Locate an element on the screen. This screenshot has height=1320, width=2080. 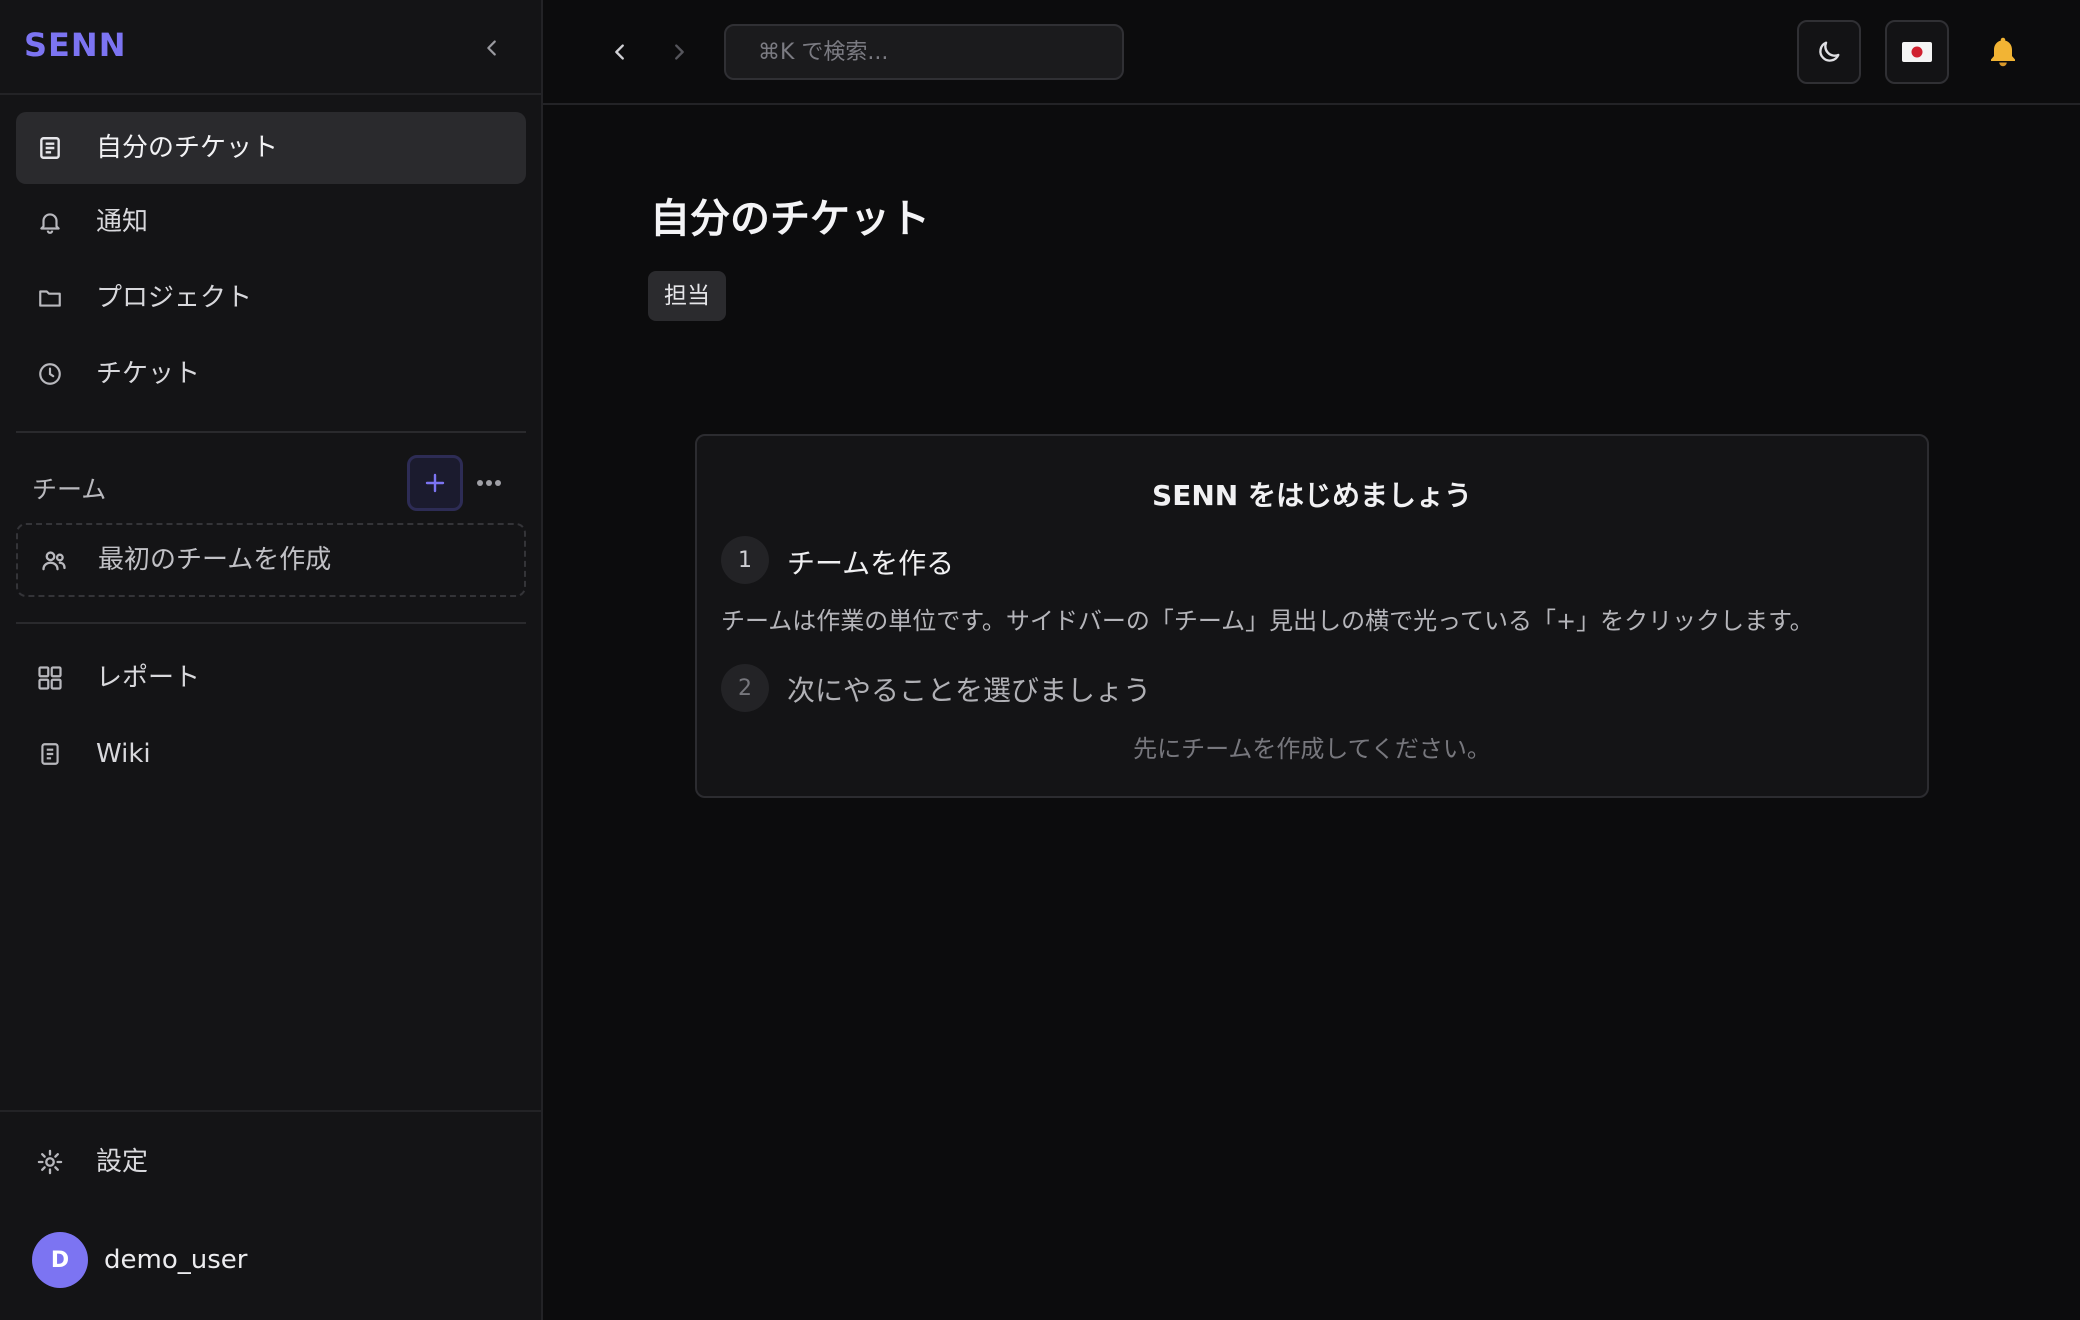
ellipsis-icon is located at coordinates (489, 483).